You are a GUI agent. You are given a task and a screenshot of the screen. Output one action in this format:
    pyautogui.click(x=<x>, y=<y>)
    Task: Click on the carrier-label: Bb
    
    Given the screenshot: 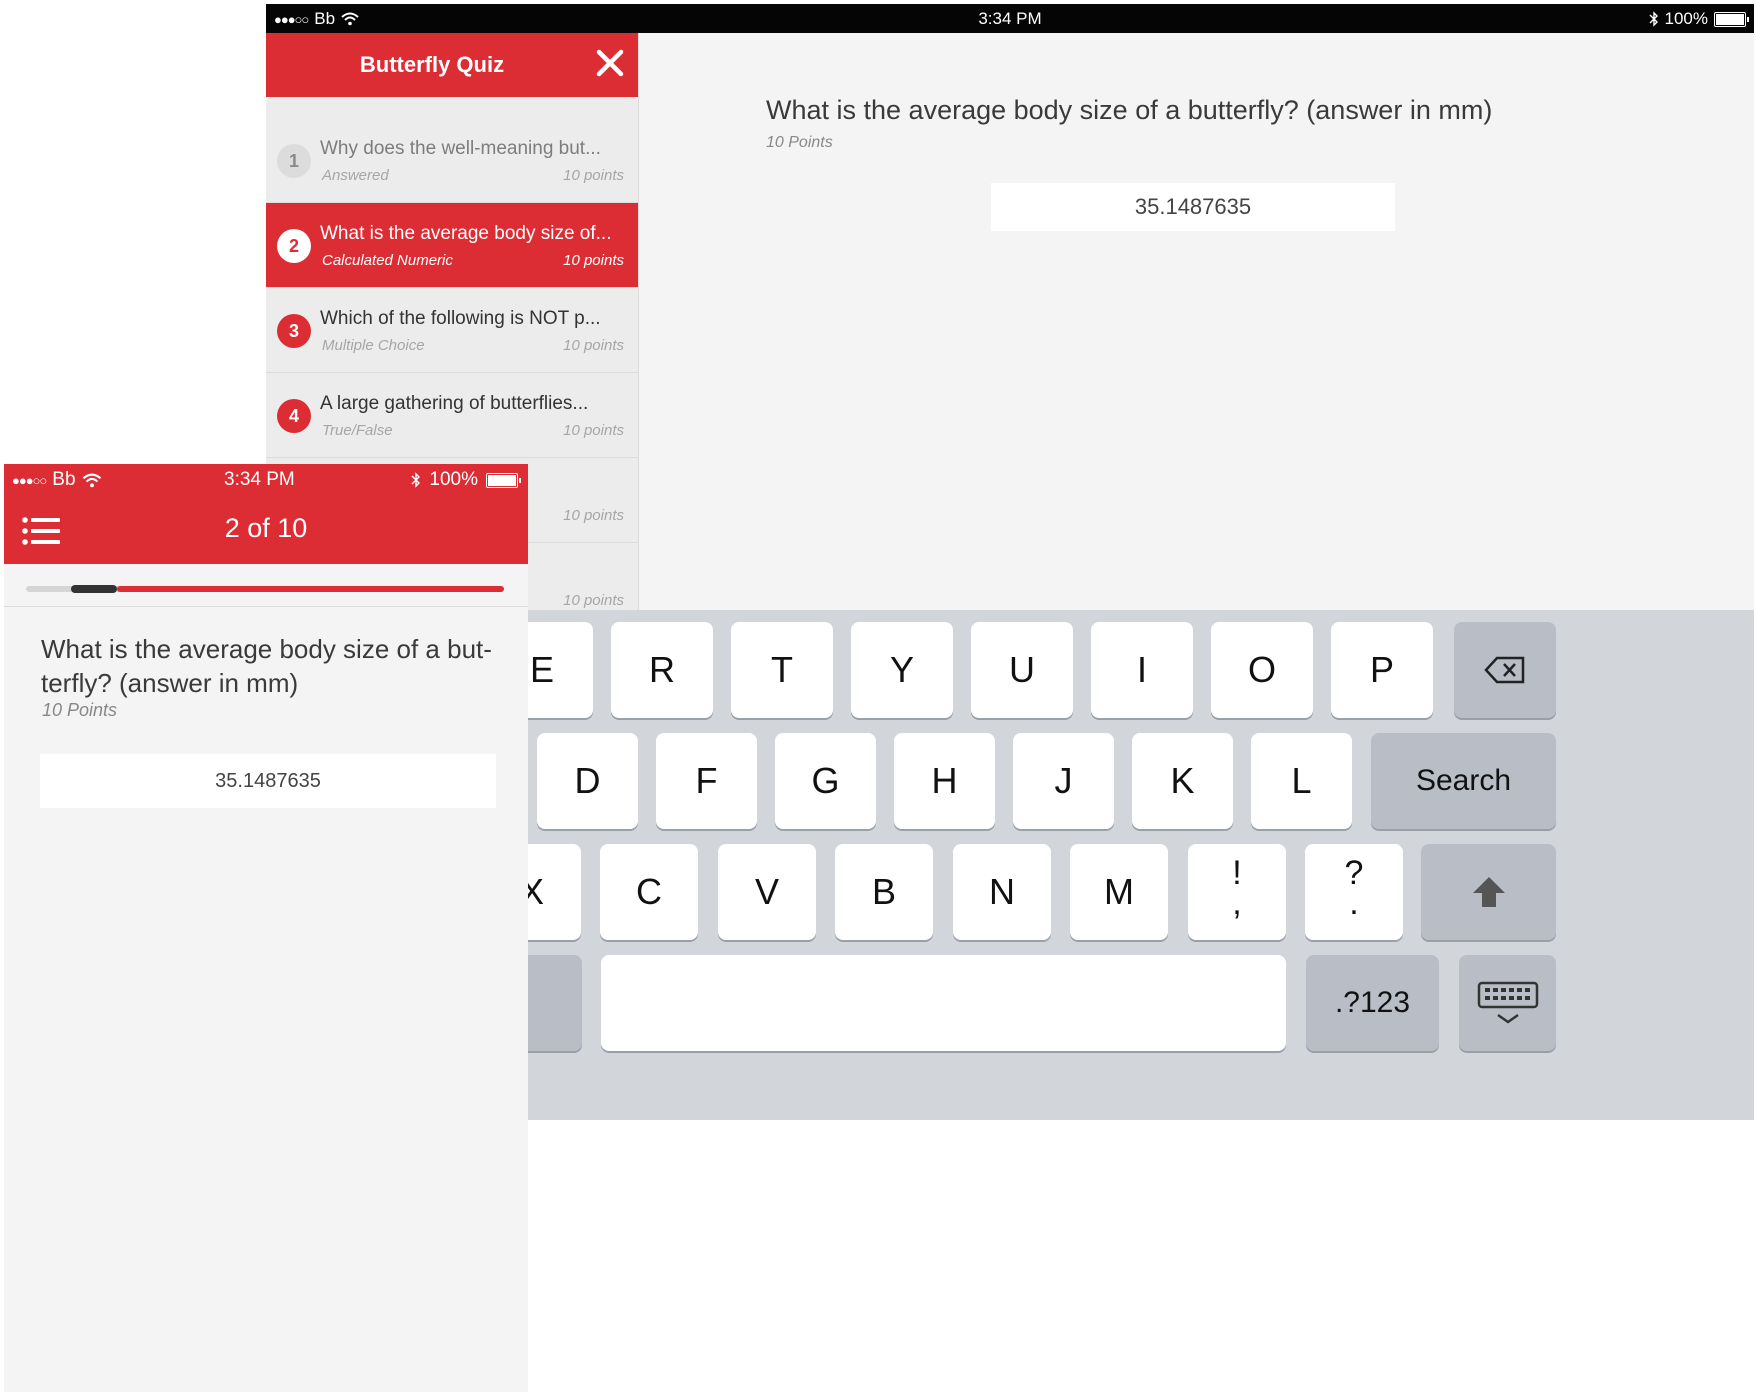 What is the action you would take?
    pyautogui.click(x=64, y=479)
    